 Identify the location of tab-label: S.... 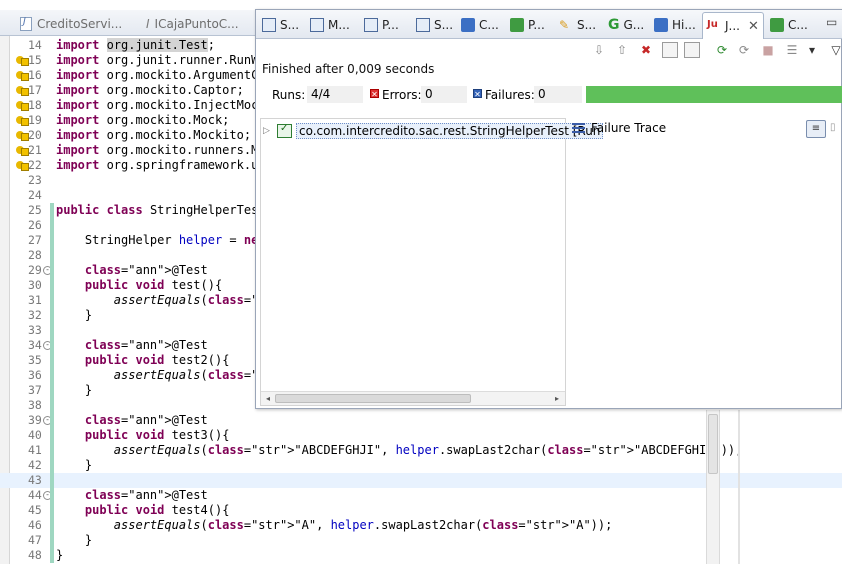
(290, 25).